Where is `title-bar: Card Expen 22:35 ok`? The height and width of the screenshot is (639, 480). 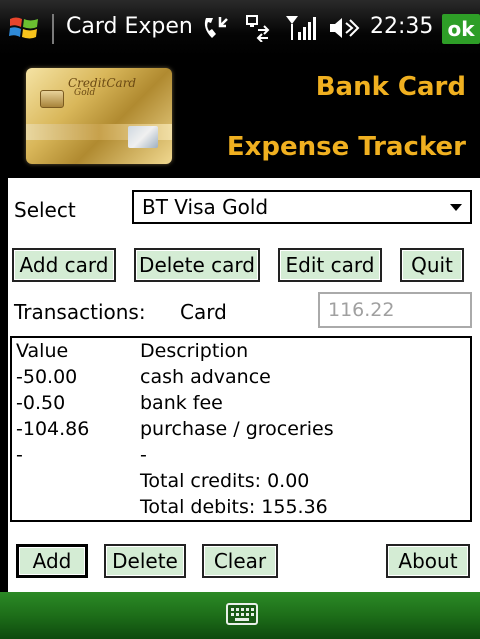
title-bar: Card Expen 22:35 ok is located at coordinates (240, 28).